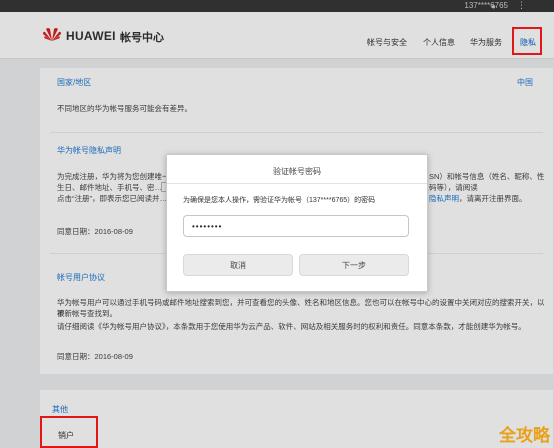 The width and height of the screenshot is (554, 448). What do you see at coordinates (521, 5) in the screenshot?
I see `more-icon: ⋮` at bounding box center [521, 5].